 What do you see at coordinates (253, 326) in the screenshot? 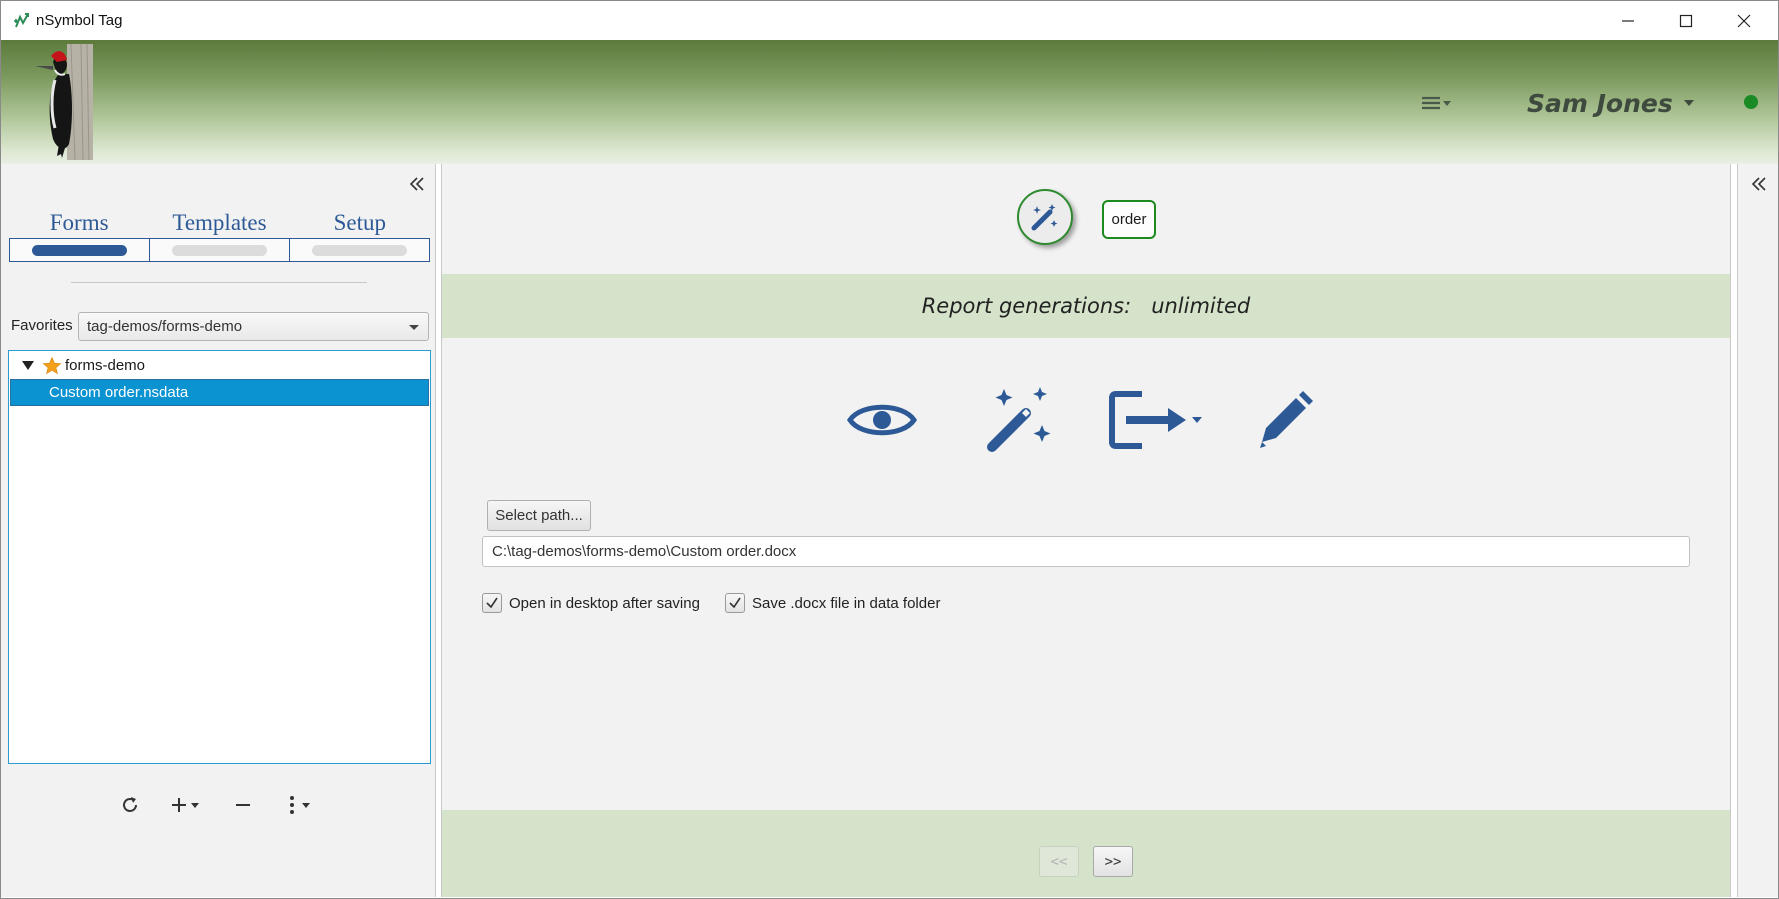
I see `favorites-select: tag-demos/forms-demo` at bounding box center [253, 326].